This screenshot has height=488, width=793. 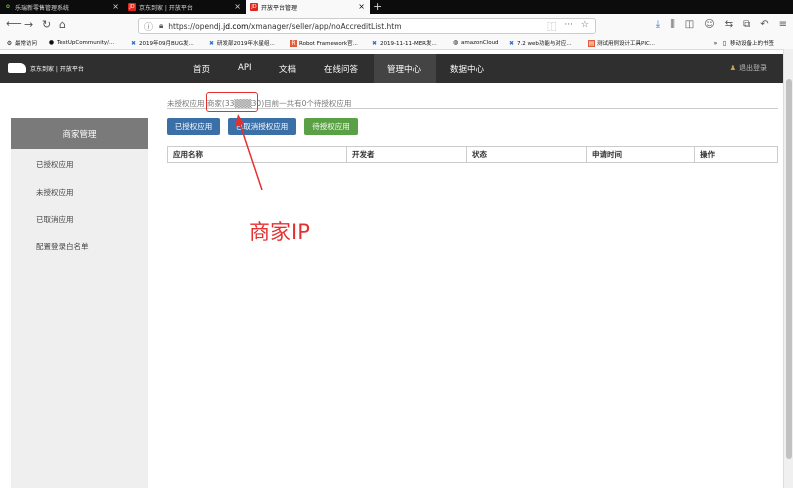 I want to click on scrollbar-thumb, so click(x=789, y=269).